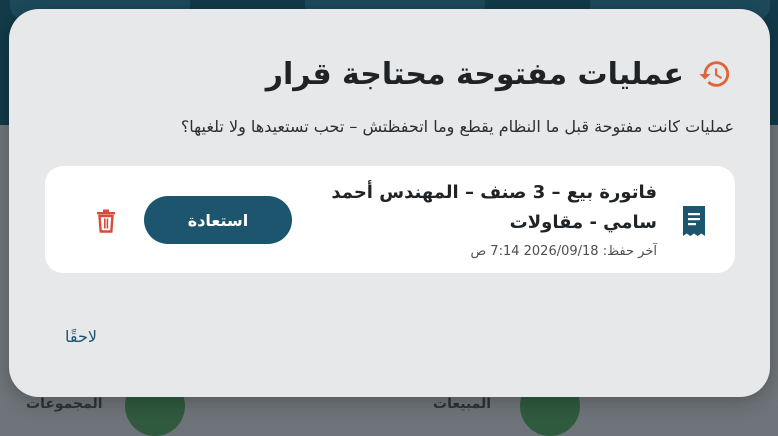  I want to click on trash-icon, so click(106, 221).